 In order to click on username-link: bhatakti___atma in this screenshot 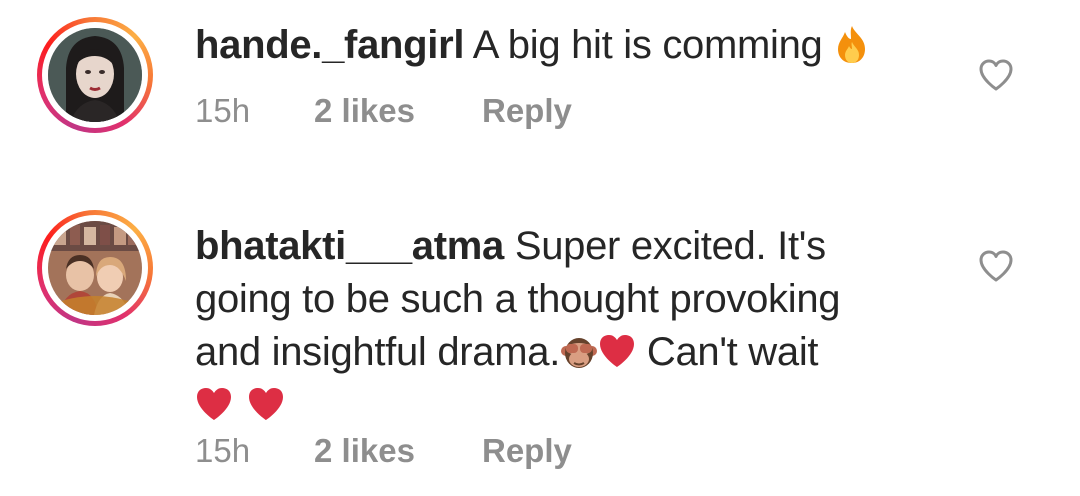, I will do `click(349, 246)`.